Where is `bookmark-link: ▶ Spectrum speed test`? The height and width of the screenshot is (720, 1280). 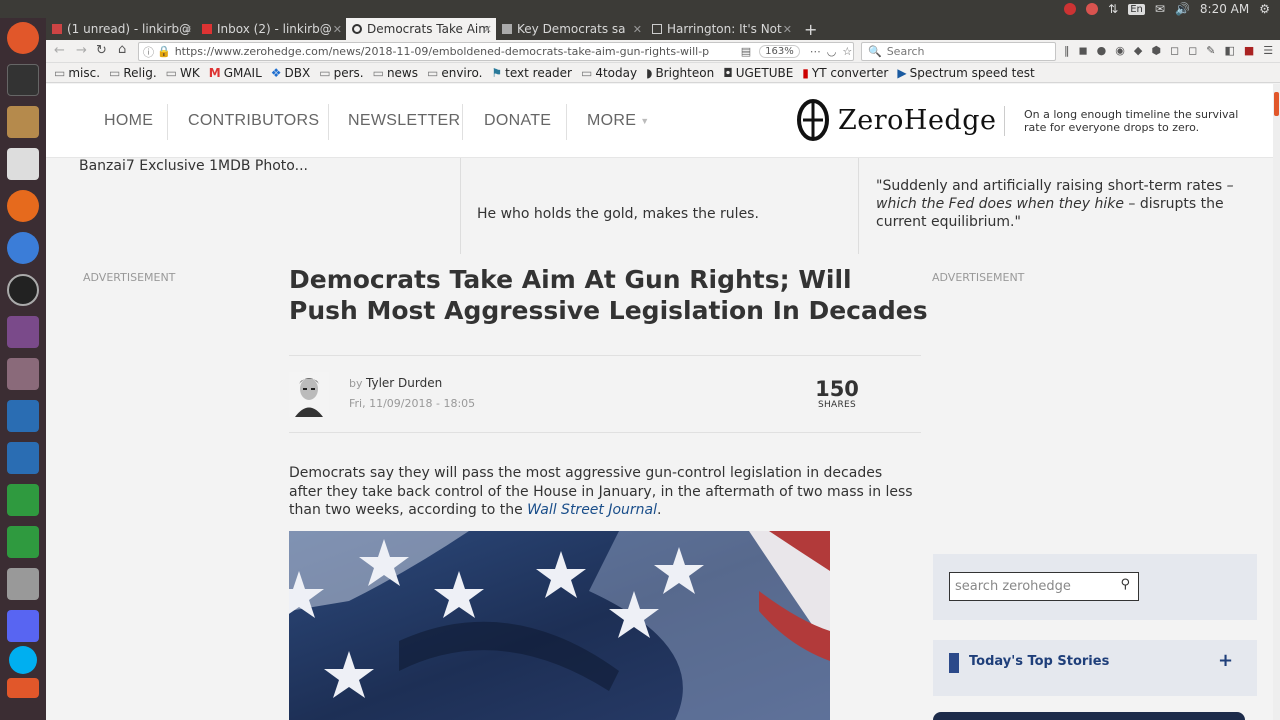 bookmark-link: ▶ Spectrum speed test is located at coordinates (965, 73).